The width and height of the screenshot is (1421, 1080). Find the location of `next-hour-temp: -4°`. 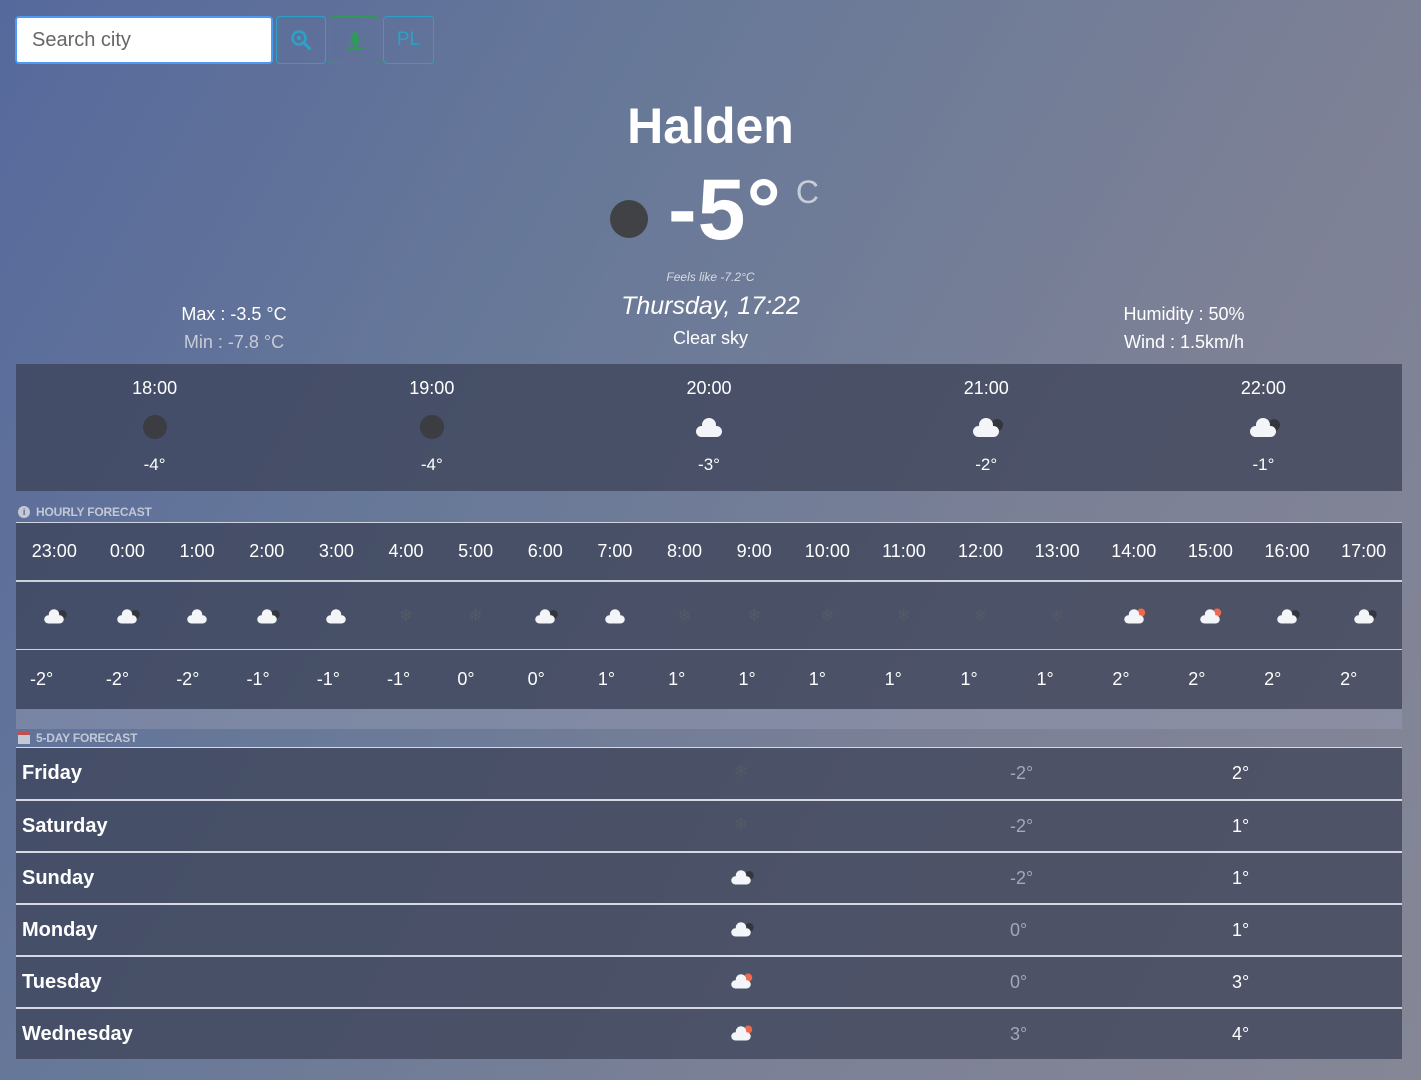

next-hour-temp: -4° is located at coordinates (431, 464).